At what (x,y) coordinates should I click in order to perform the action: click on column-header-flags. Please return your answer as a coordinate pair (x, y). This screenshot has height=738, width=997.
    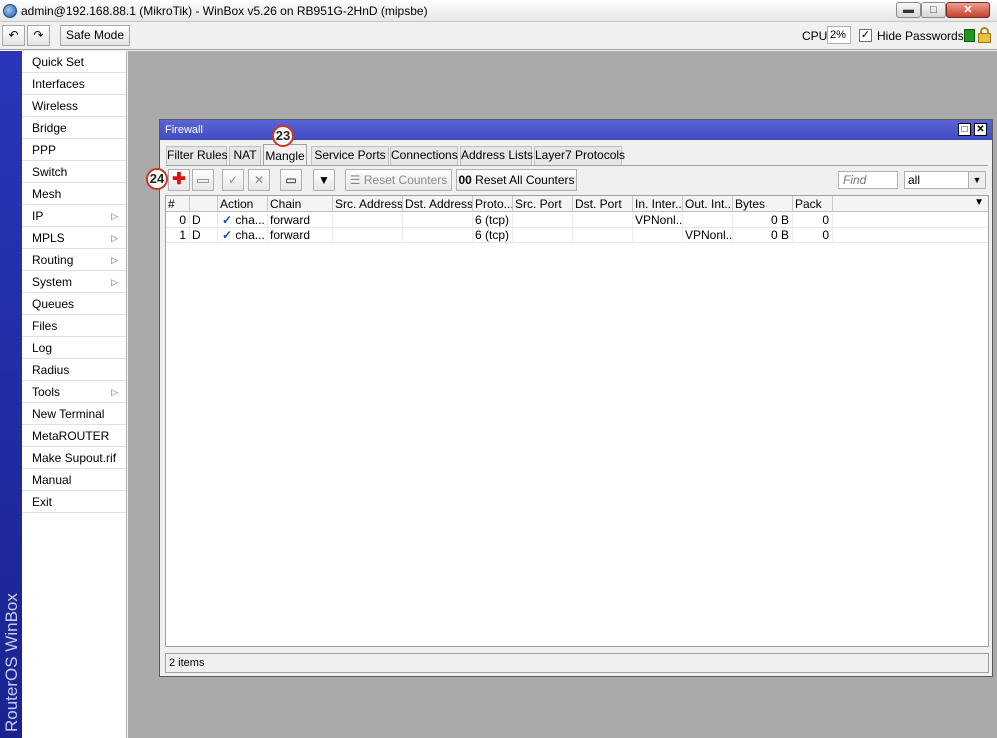
    Looking at the image, I should click on (204, 204).